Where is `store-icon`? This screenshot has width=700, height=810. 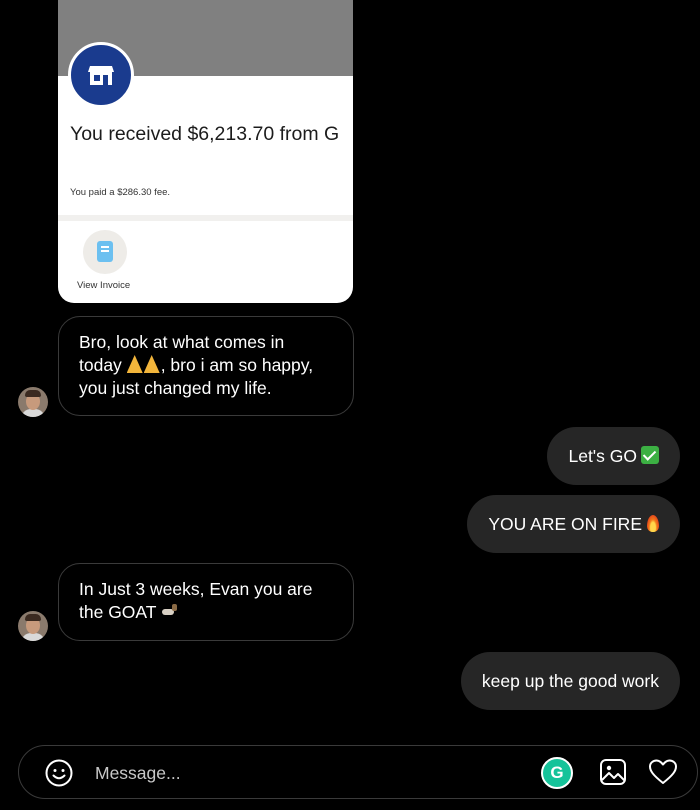 store-icon is located at coordinates (101, 75).